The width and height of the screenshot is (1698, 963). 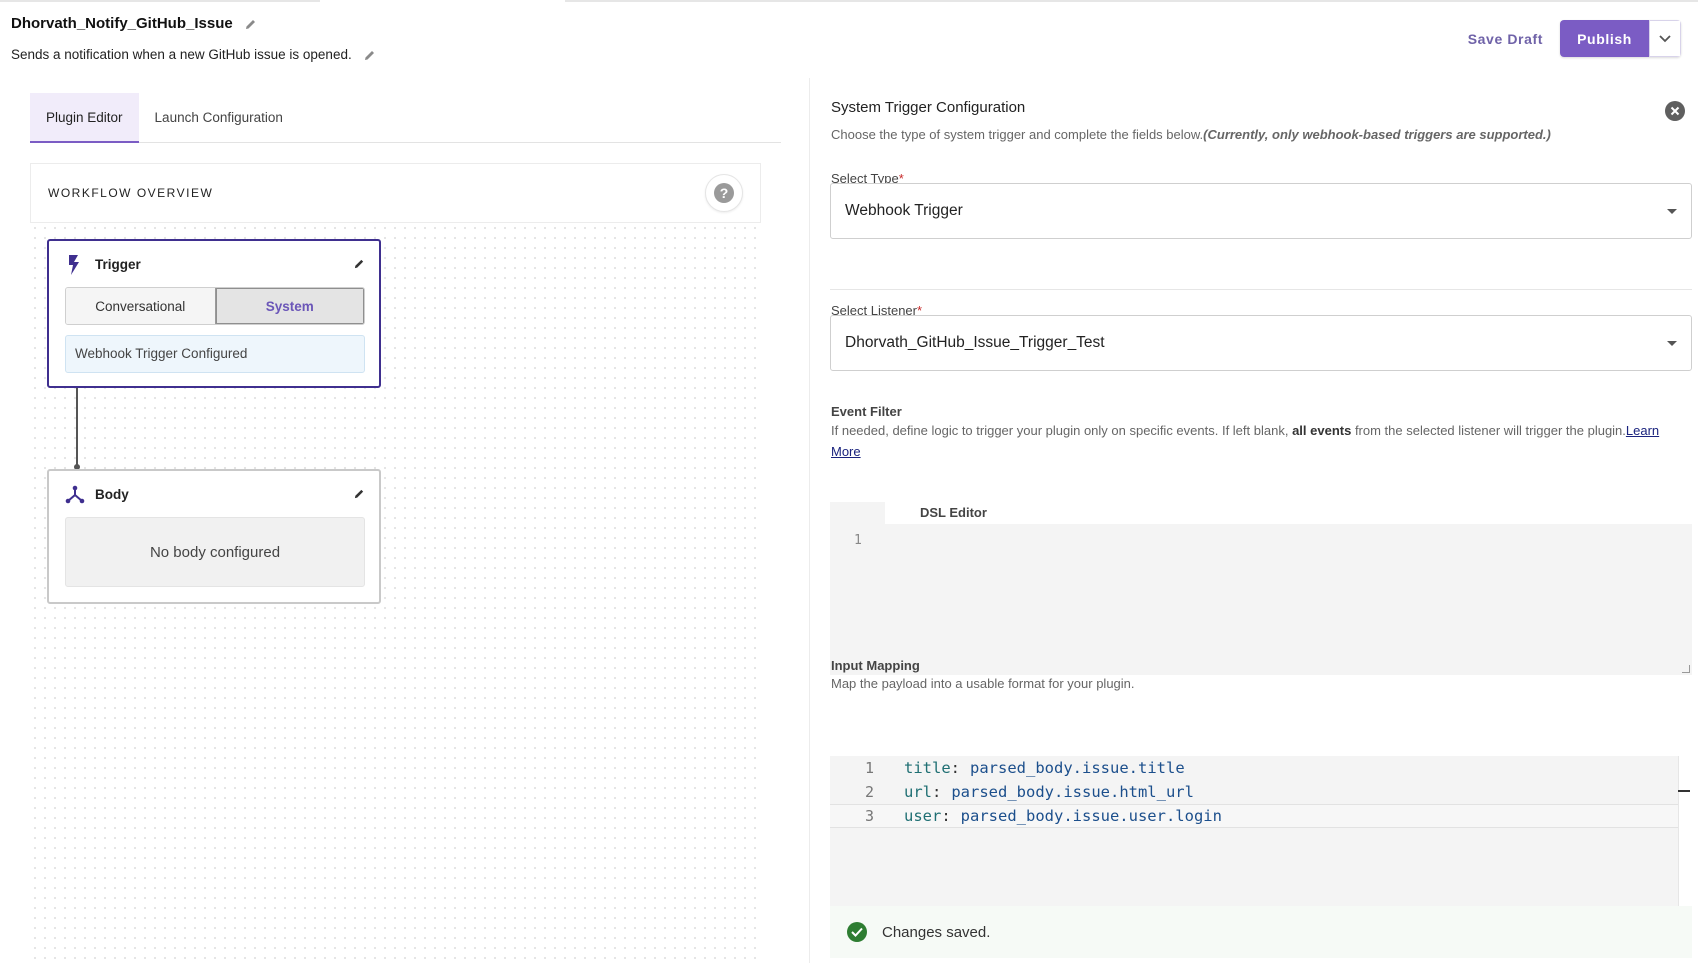 What do you see at coordinates (215, 552) in the screenshot?
I see `body-empty-state: No body configured` at bounding box center [215, 552].